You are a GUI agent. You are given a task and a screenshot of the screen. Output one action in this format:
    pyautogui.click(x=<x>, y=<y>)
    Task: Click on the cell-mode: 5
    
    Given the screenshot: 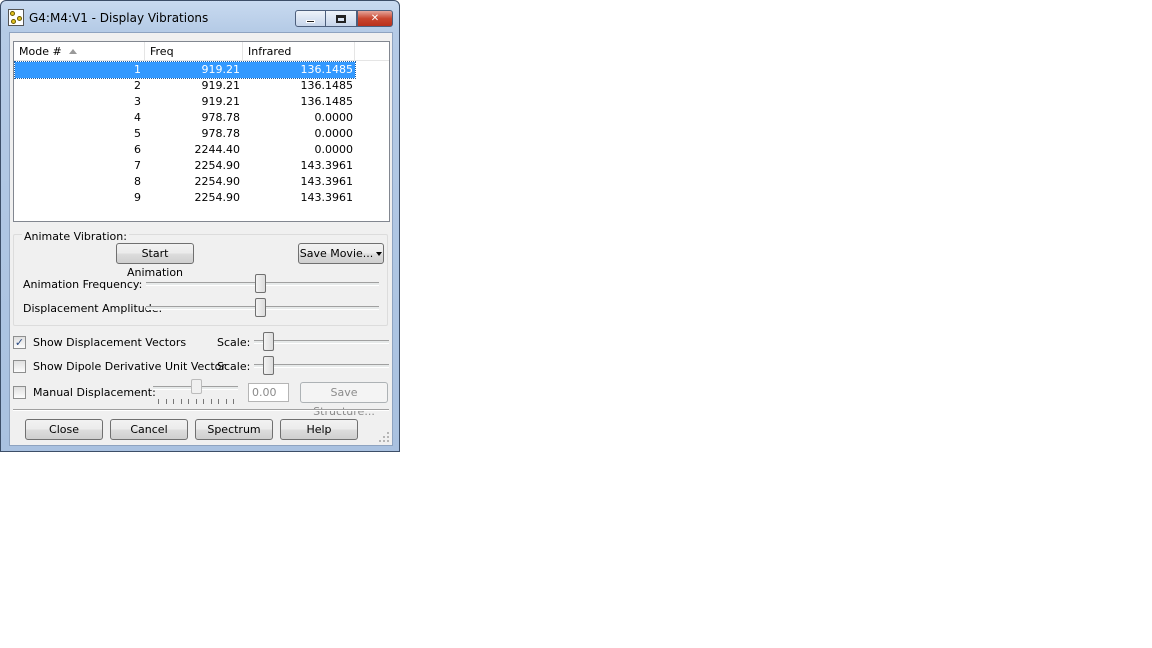 What is the action you would take?
    pyautogui.click(x=137, y=133)
    